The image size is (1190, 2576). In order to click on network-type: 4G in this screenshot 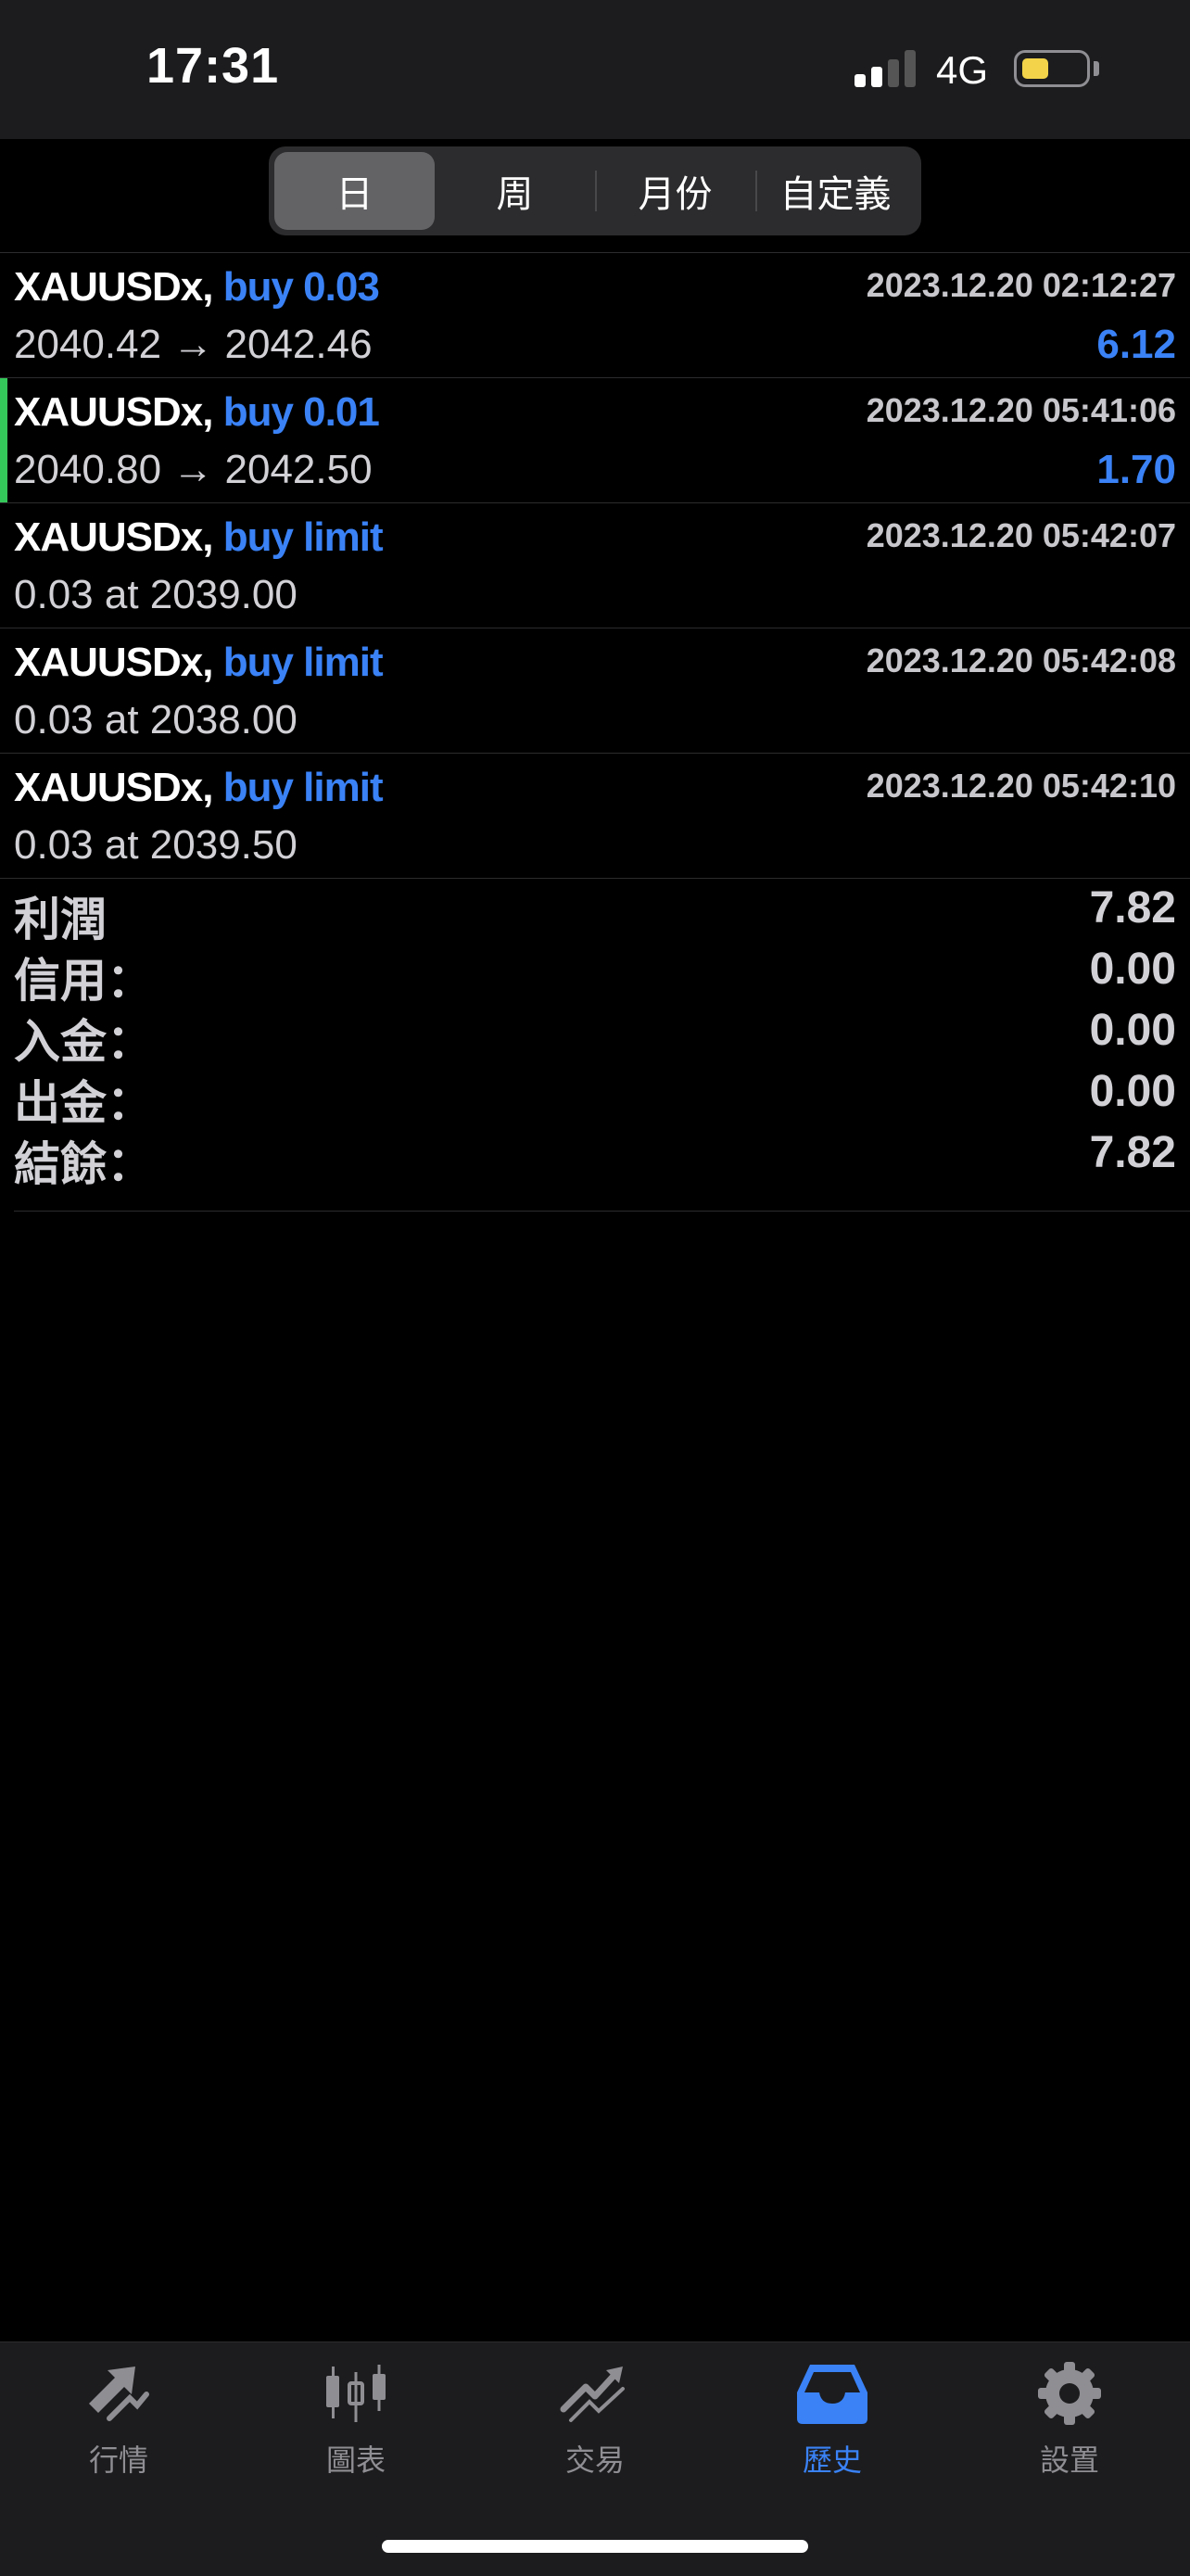, I will do `click(962, 70)`.